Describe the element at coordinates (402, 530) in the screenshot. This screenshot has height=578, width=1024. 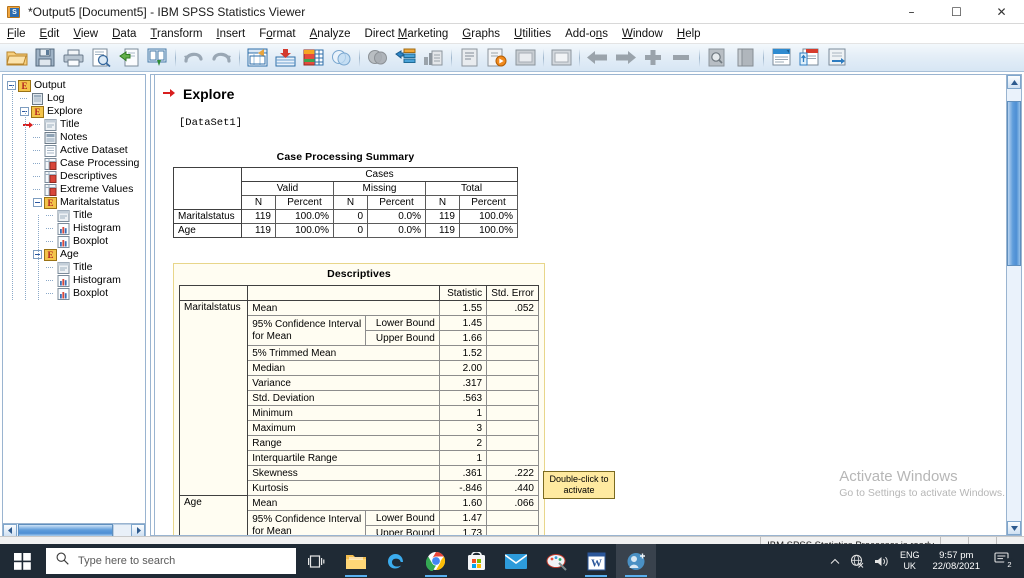
I see `desc-bound-label: Upper Bound` at that location.